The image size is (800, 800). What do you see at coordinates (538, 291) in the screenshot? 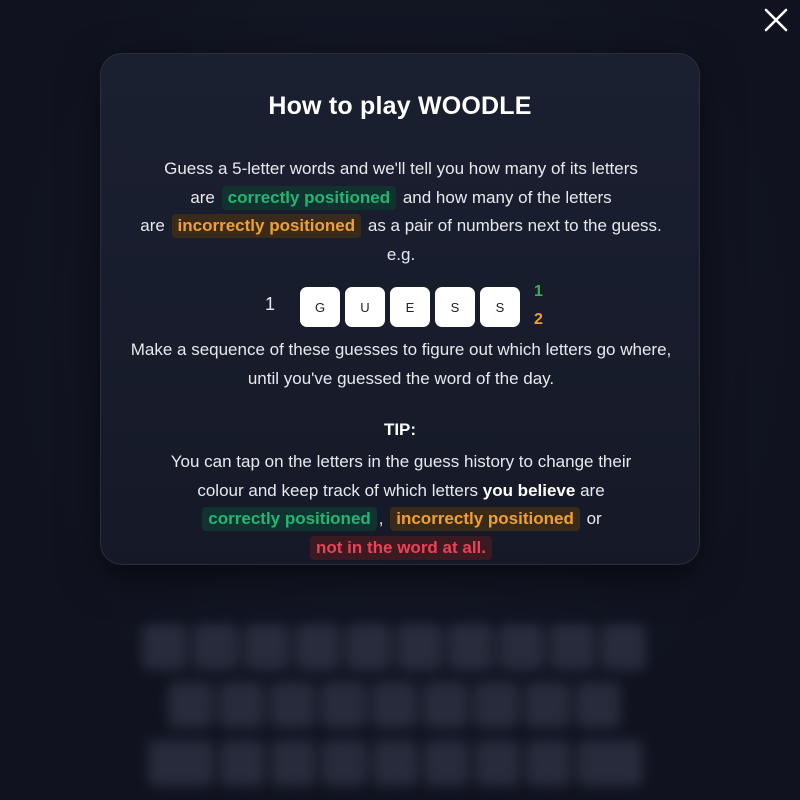
I see `correct-count: 1` at bounding box center [538, 291].